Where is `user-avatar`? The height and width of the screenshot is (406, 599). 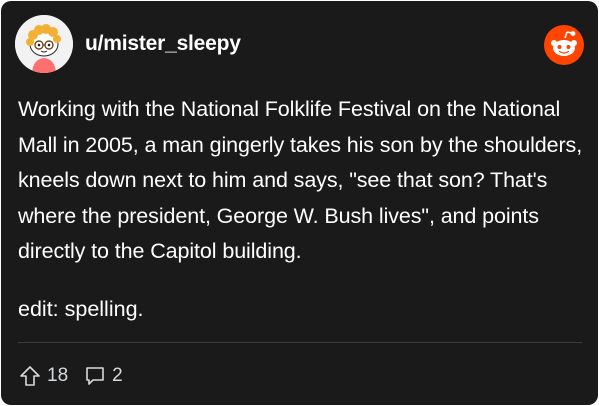 user-avatar is located at coordinates (44, 44).